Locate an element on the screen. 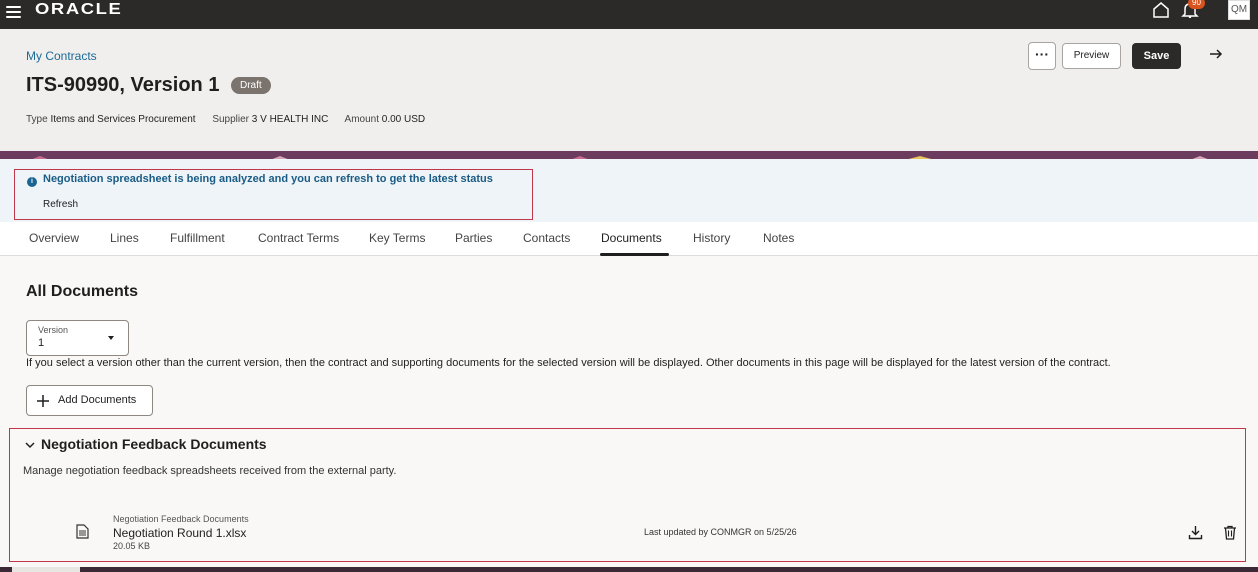  oracle-logo: ORACLE is located at coordinates (79, 9).